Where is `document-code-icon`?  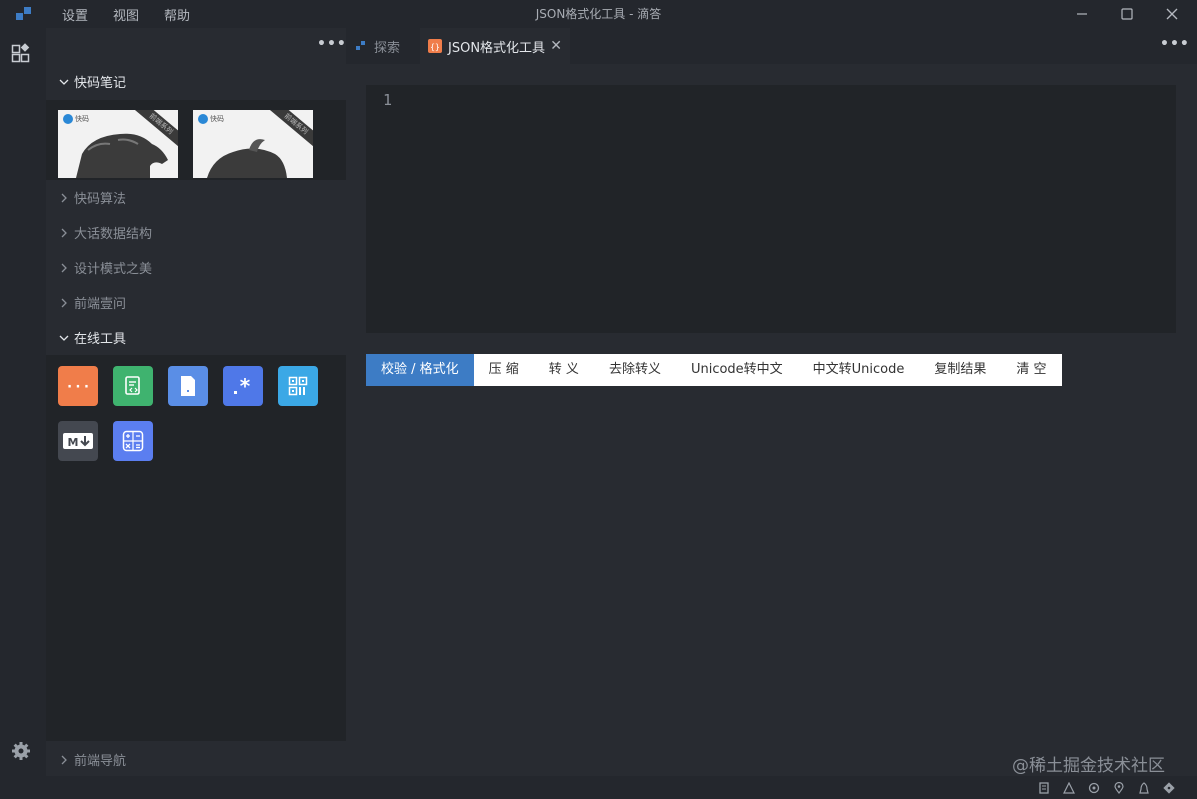
document-code-icon is located at coordinates (132, 385).